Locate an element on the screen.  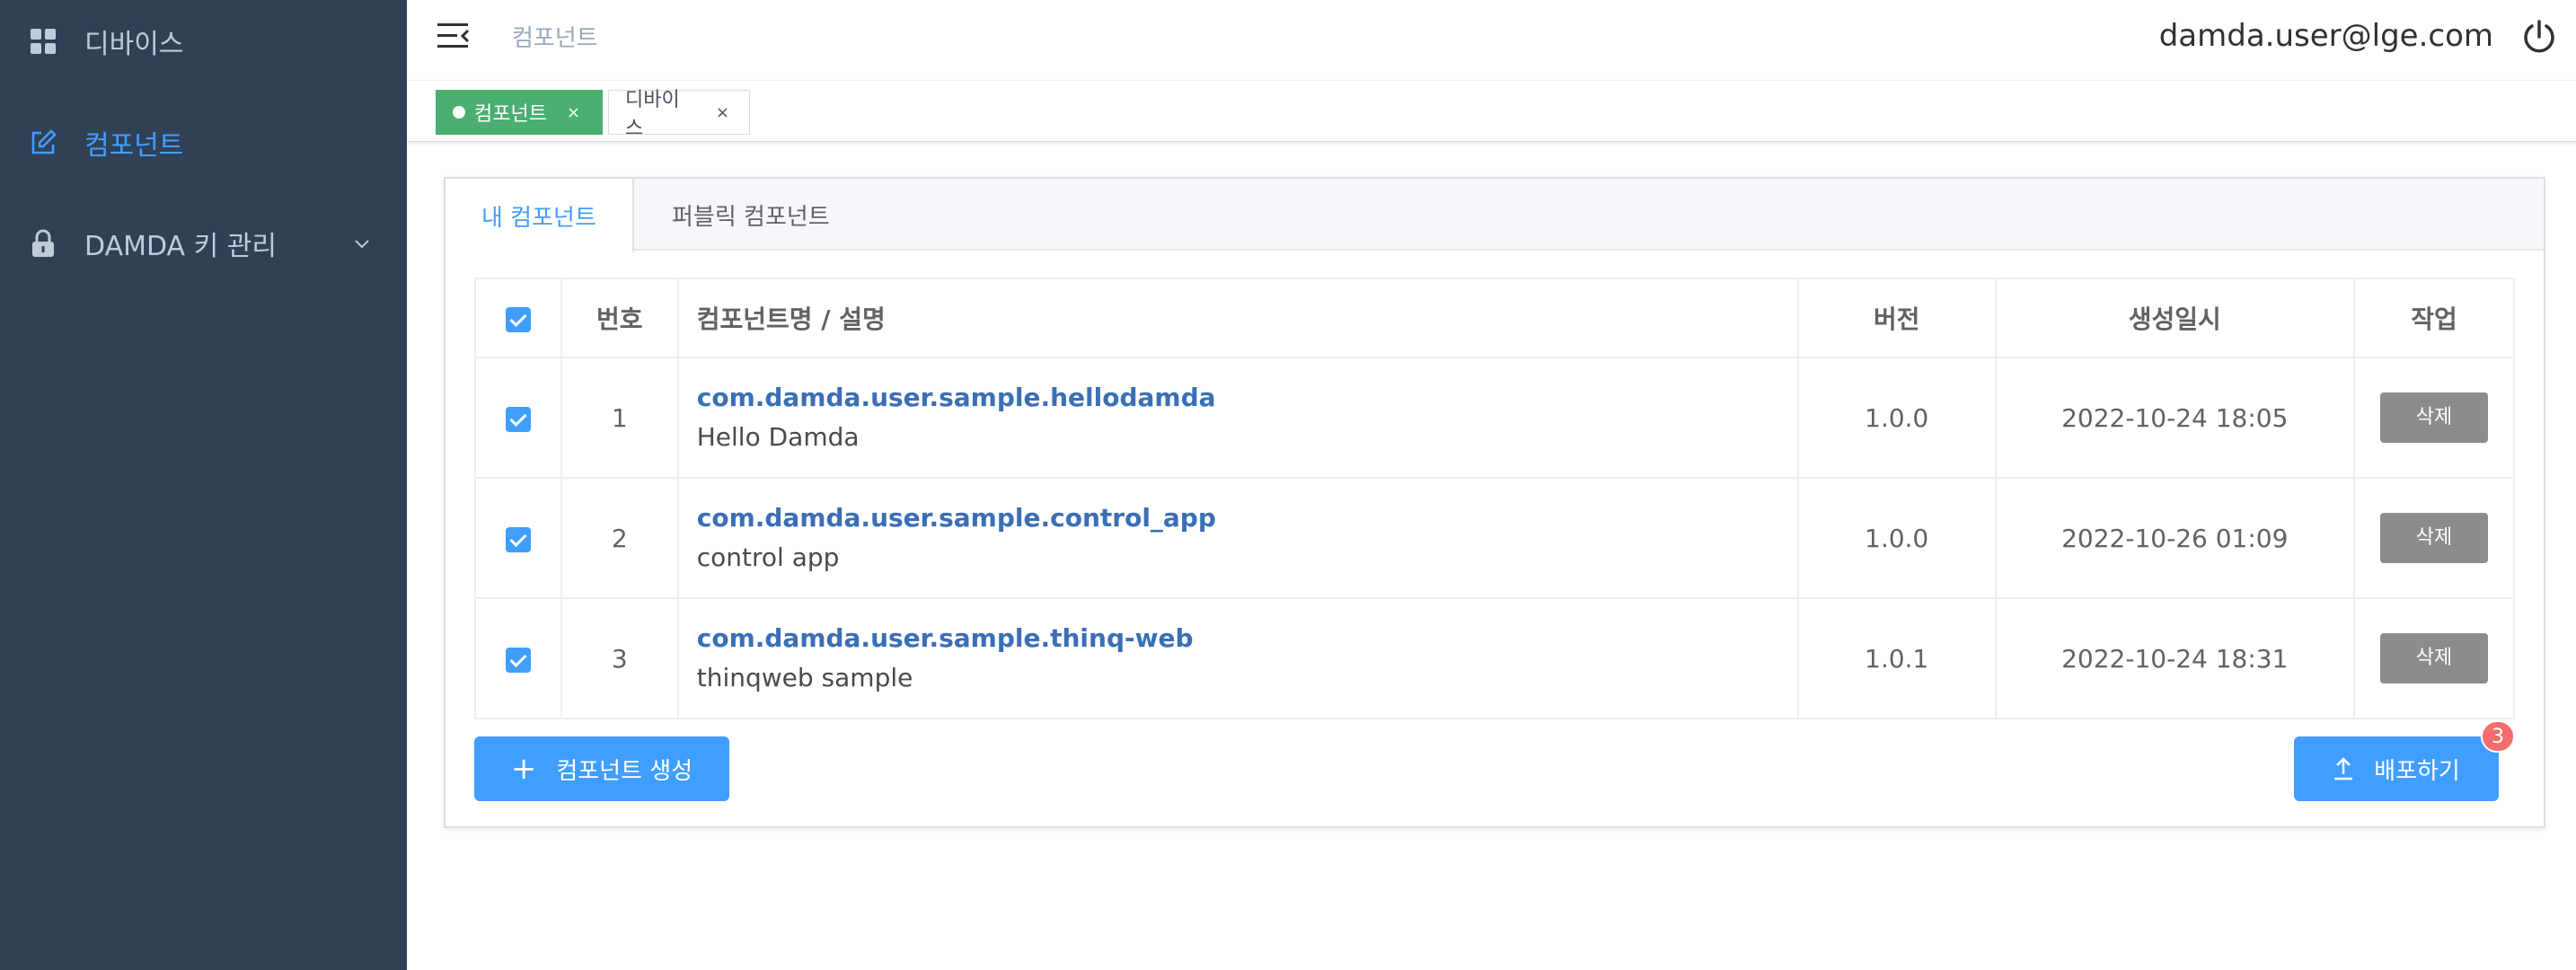
component-description: control app is located at coordinates (768, 557).